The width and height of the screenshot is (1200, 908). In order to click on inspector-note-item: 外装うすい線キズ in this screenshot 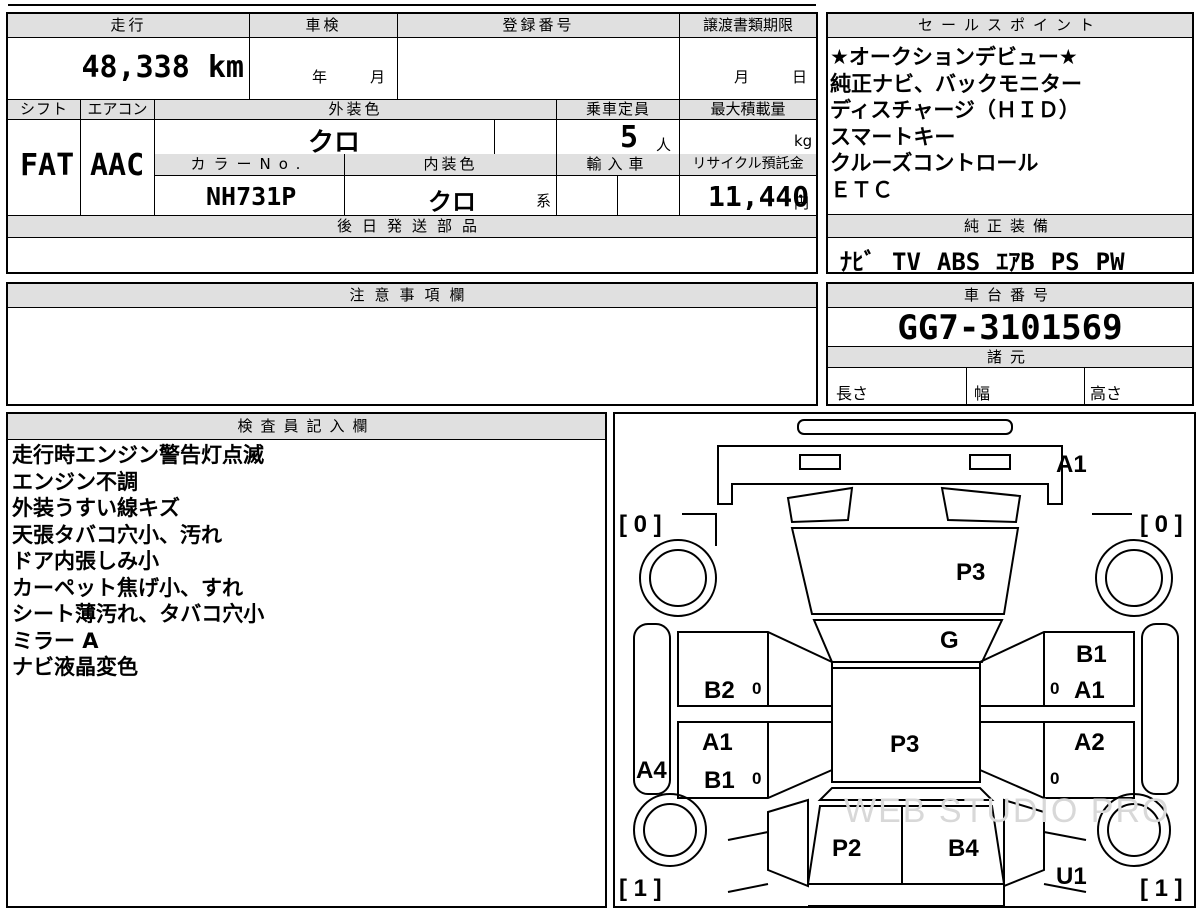, I will do `click(96, 508)`.